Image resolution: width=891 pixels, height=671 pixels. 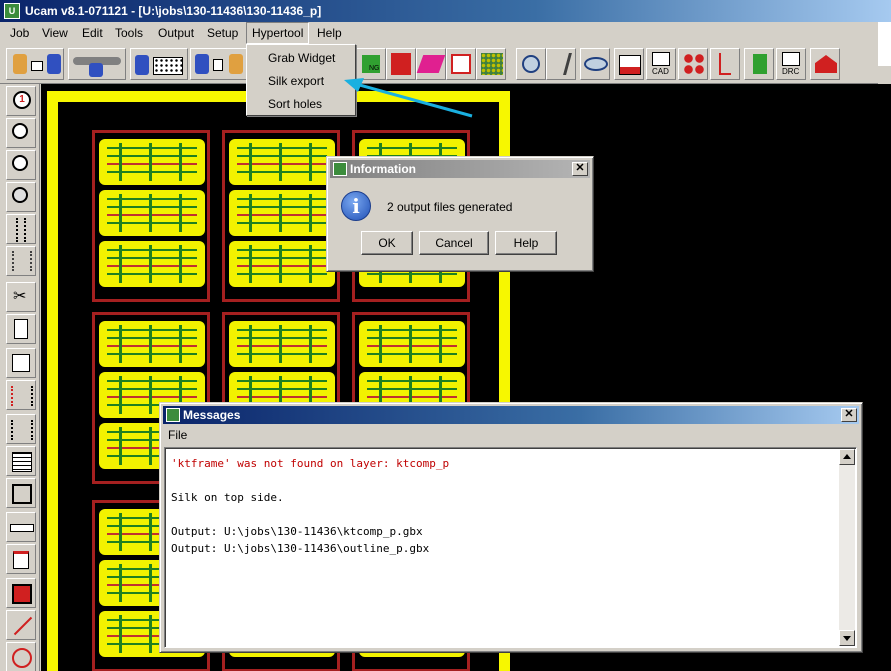 What do you see at coordinates (21, 165) in the screenshot?
I see `zoom-out-button` at bounding box center [21, 165].